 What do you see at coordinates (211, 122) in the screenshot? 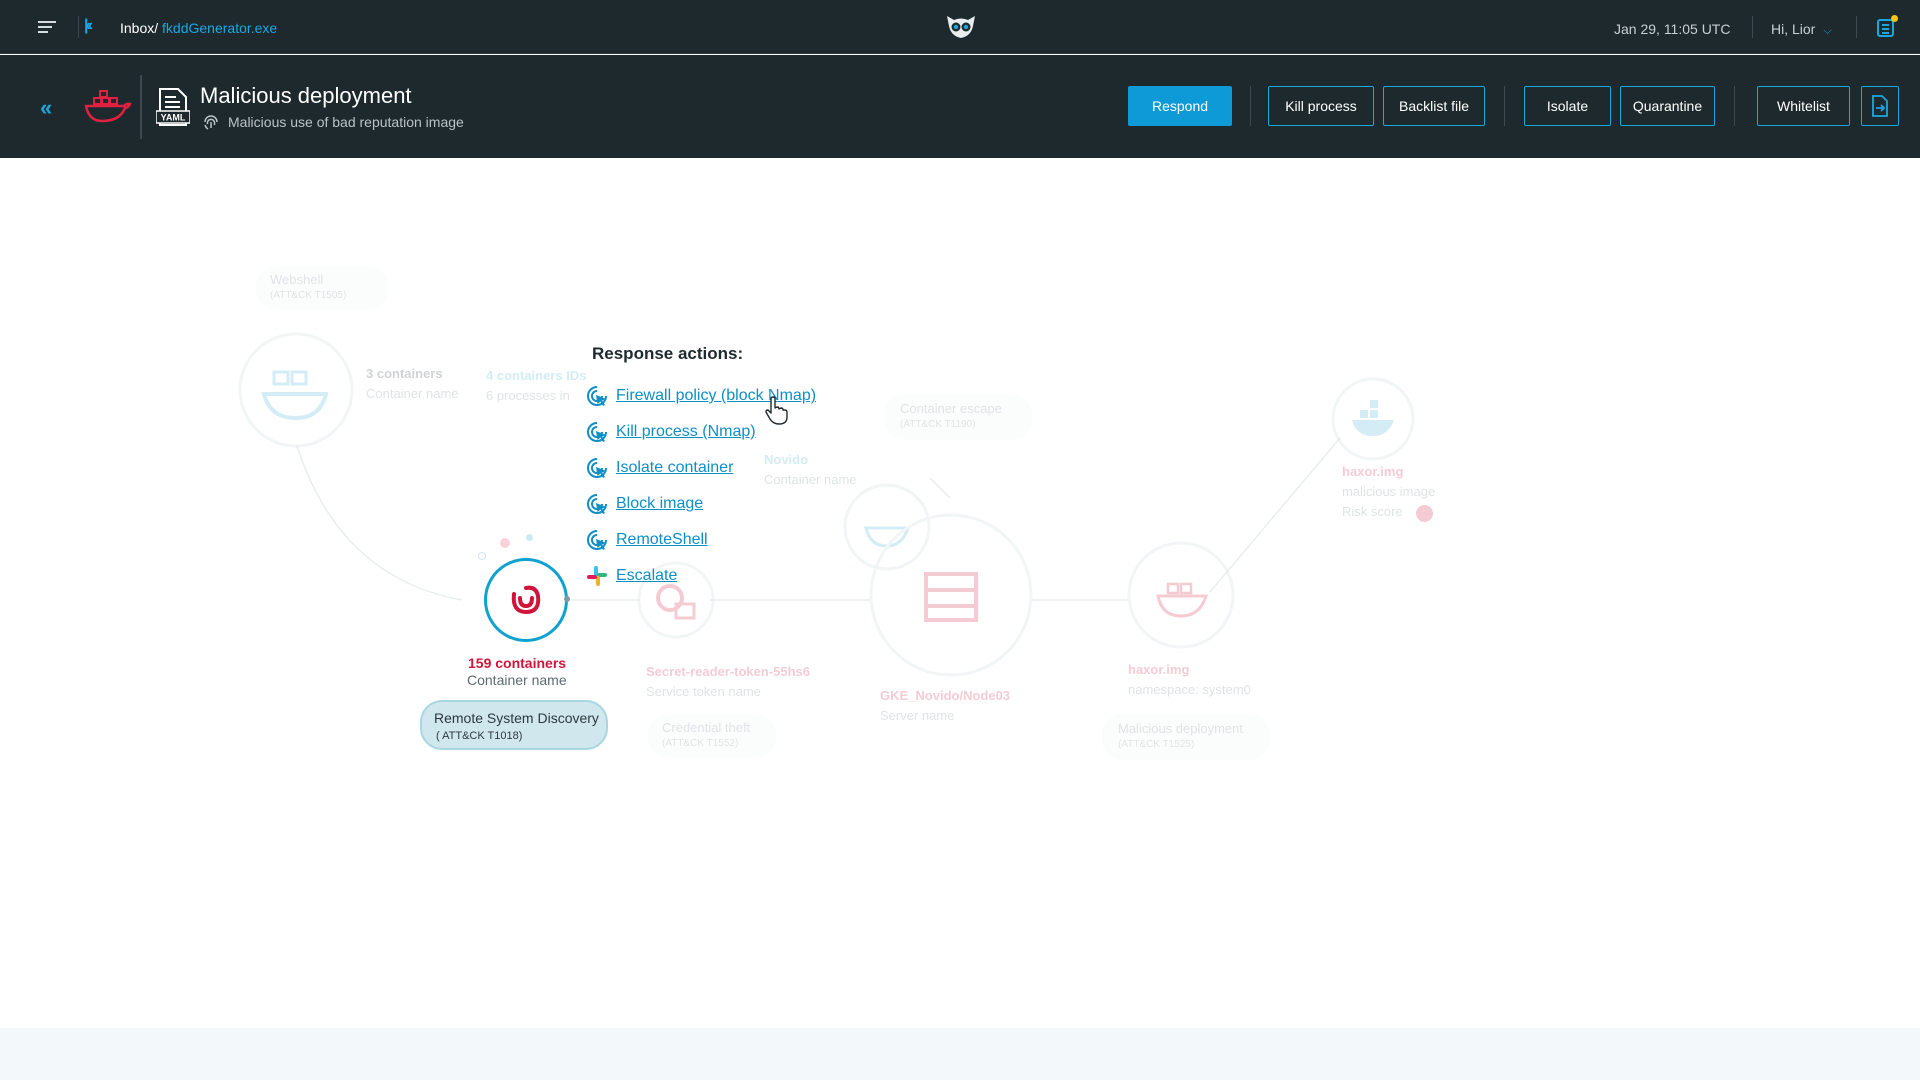
I see `fingerprint-icon` at bounding box center [211, 122].